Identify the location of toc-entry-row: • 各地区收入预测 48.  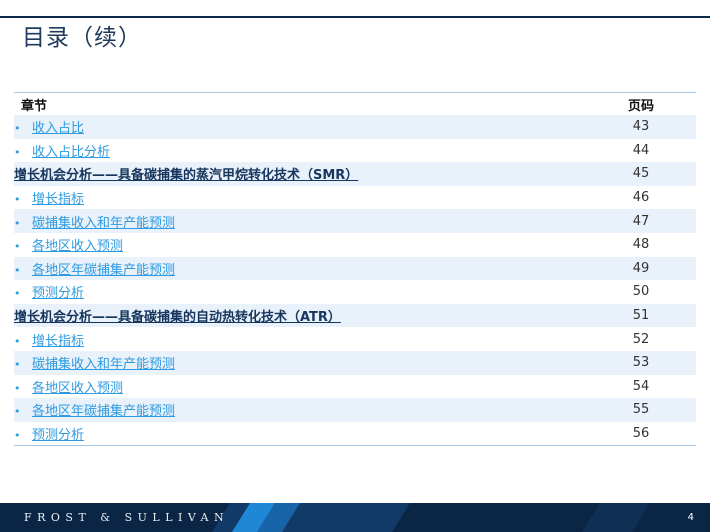
(355, 245).